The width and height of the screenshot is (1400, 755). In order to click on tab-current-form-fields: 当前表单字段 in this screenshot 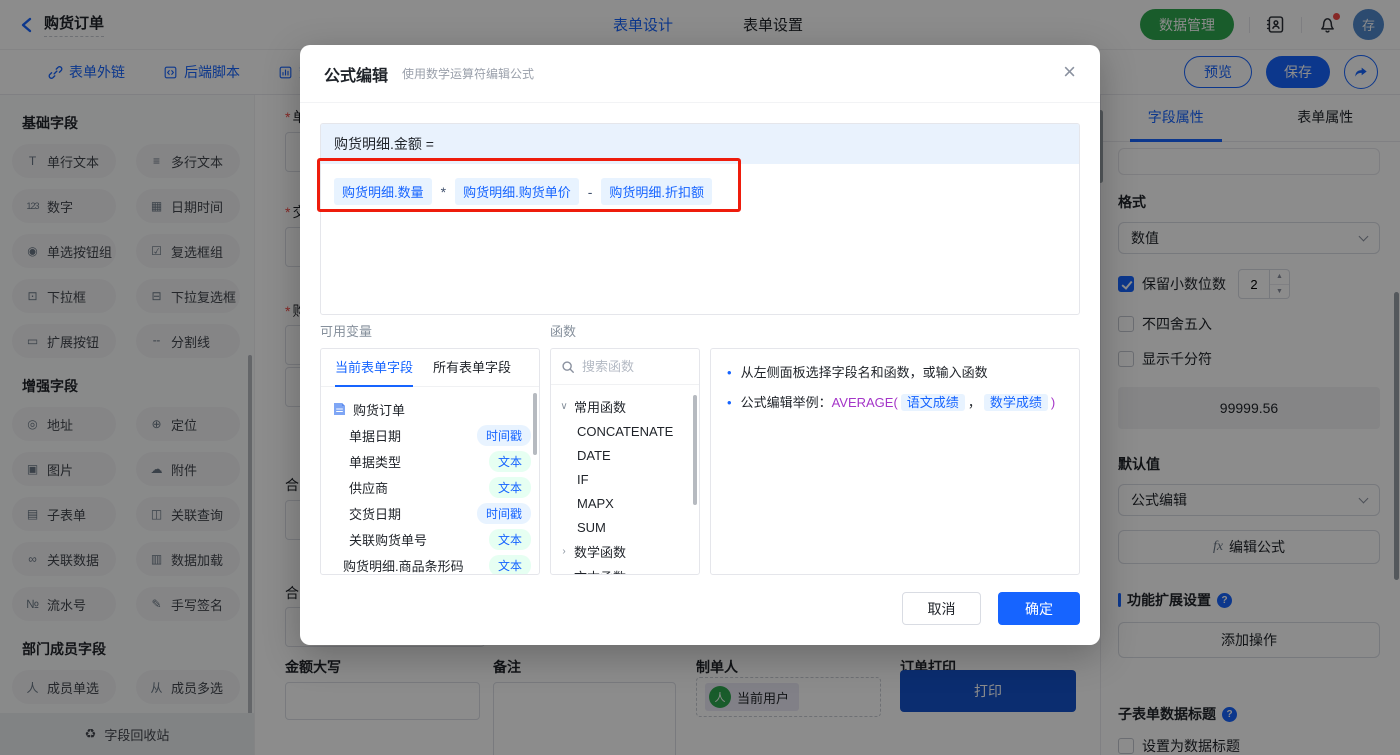, I will do `click(374, 368)`.